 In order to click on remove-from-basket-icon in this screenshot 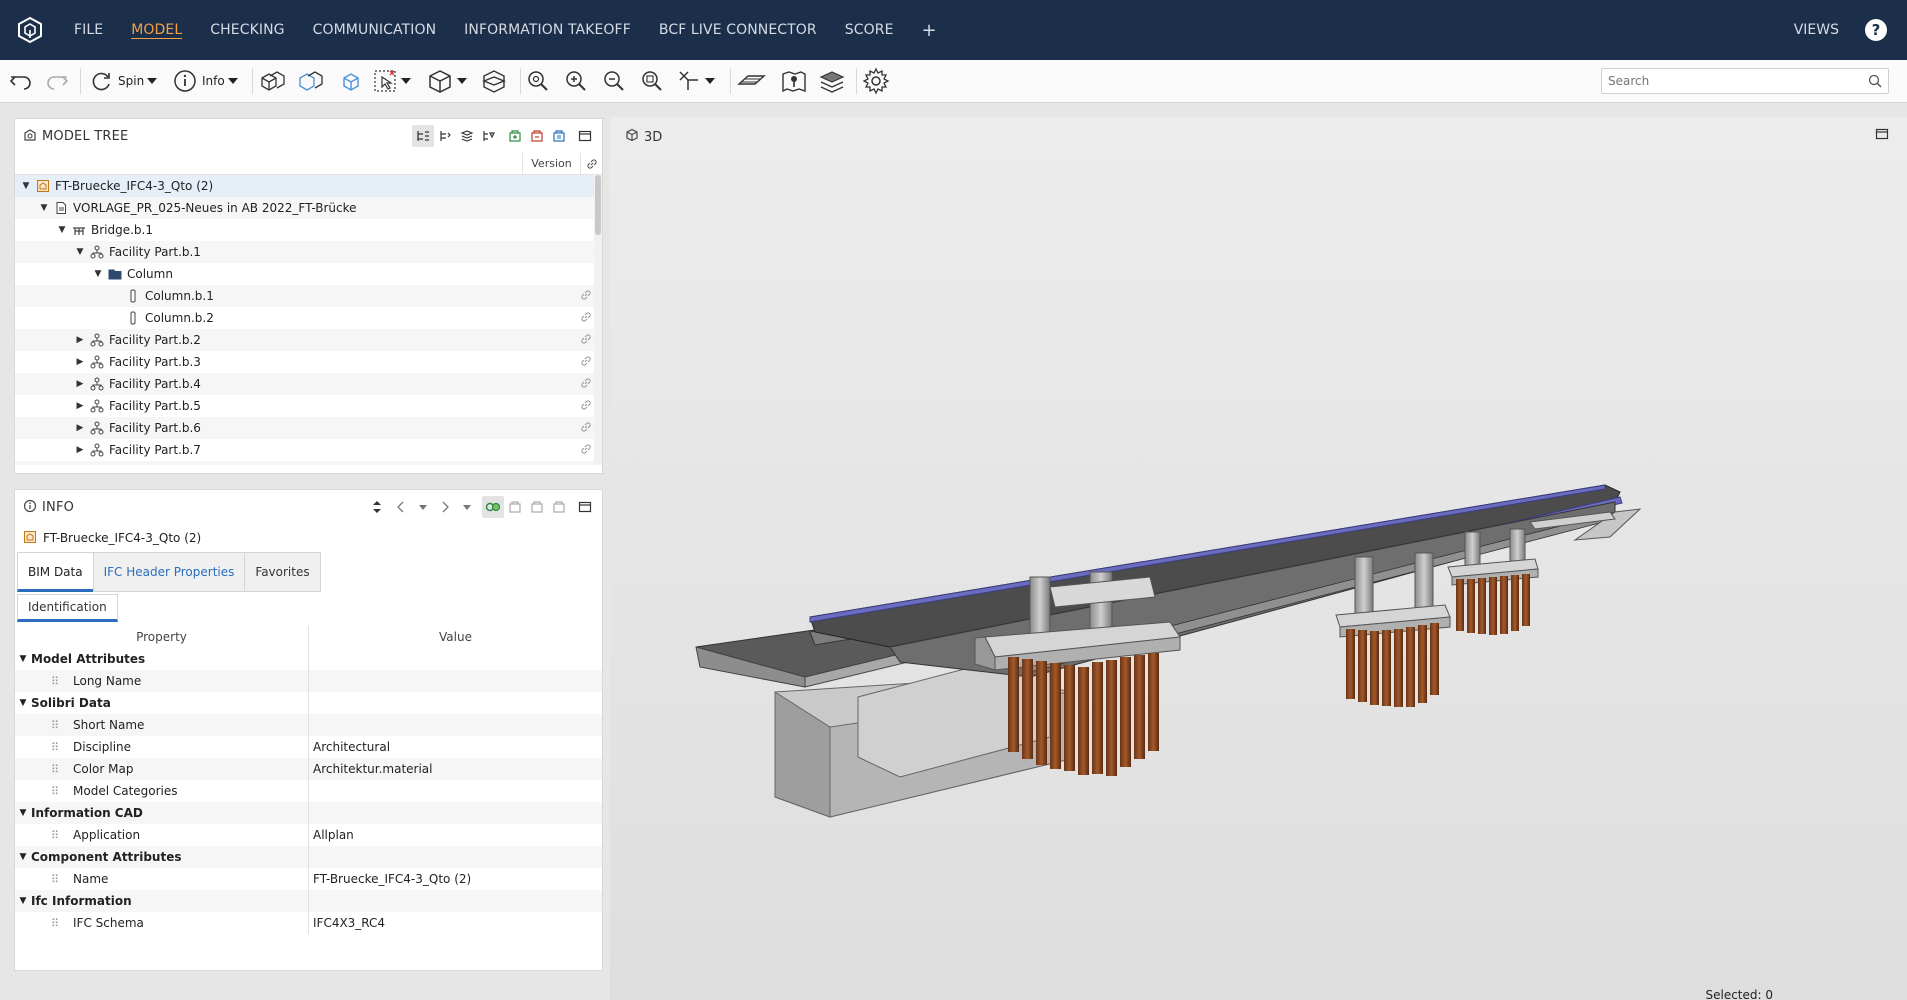, I will do `click(537, 136)`.